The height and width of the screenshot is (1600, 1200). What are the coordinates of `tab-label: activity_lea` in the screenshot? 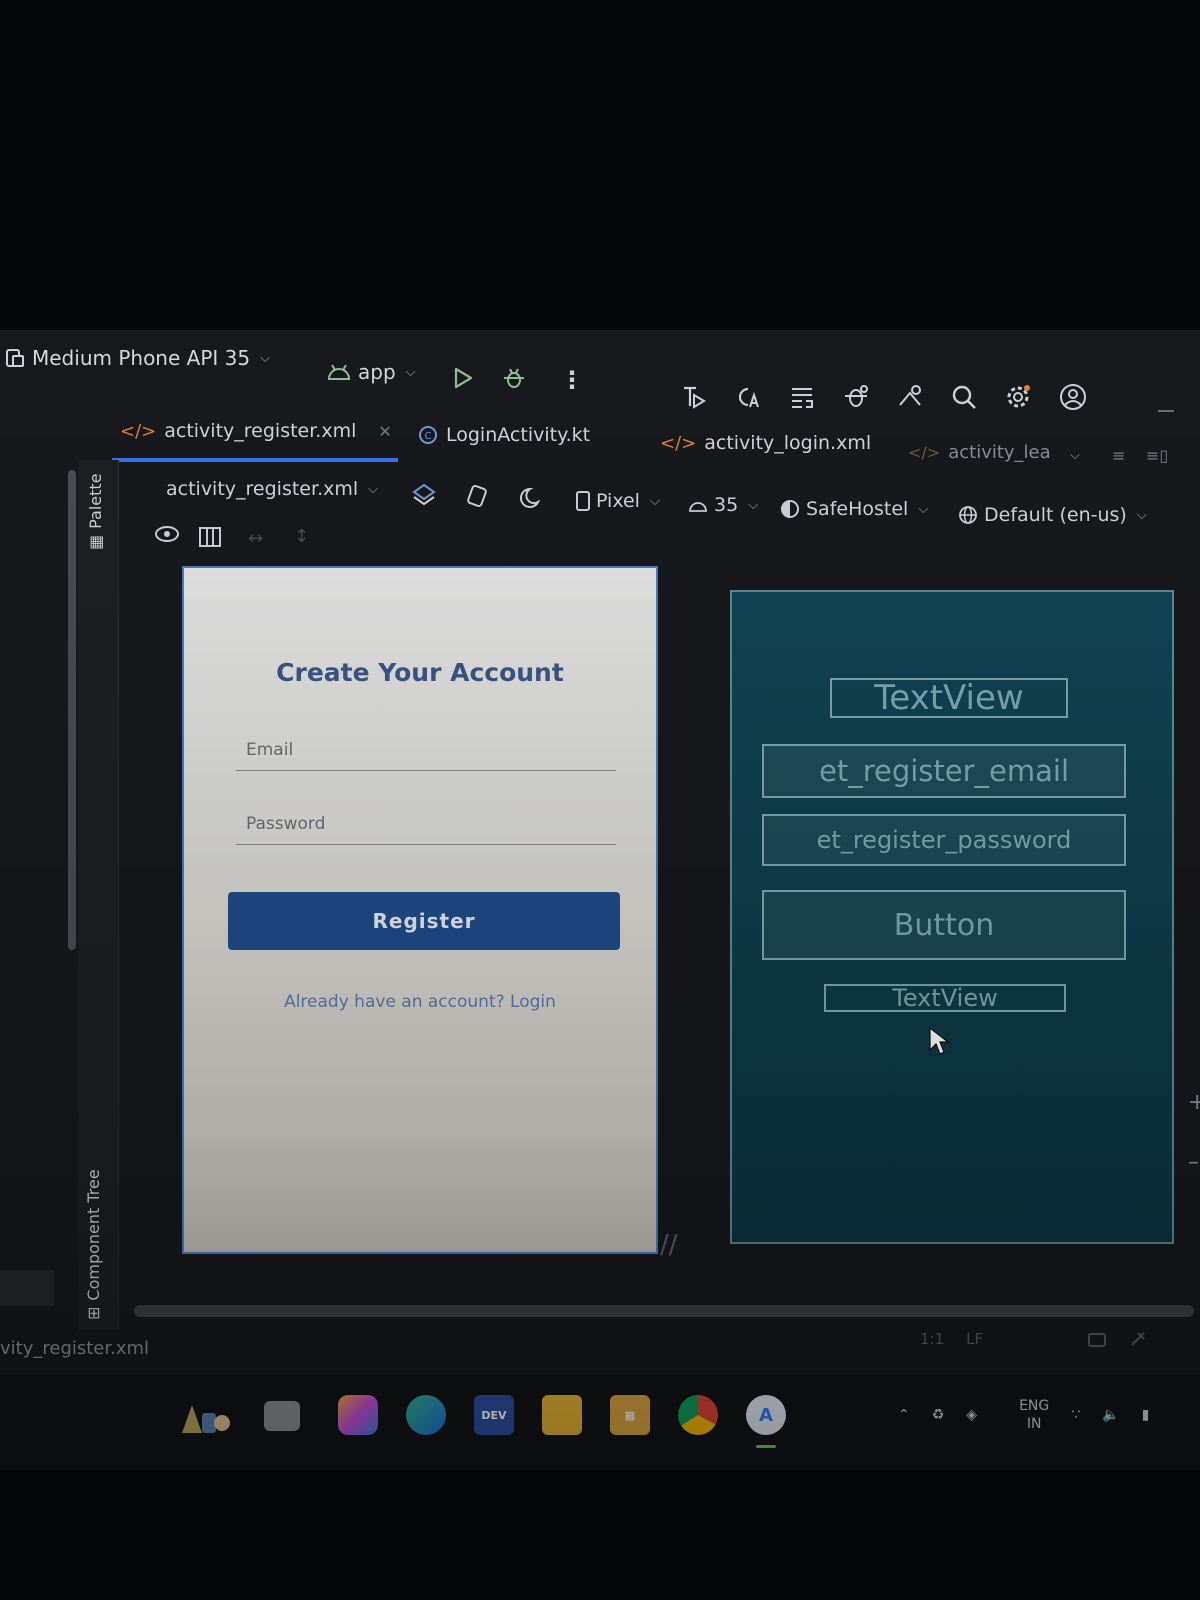 It's located at (999, 452).